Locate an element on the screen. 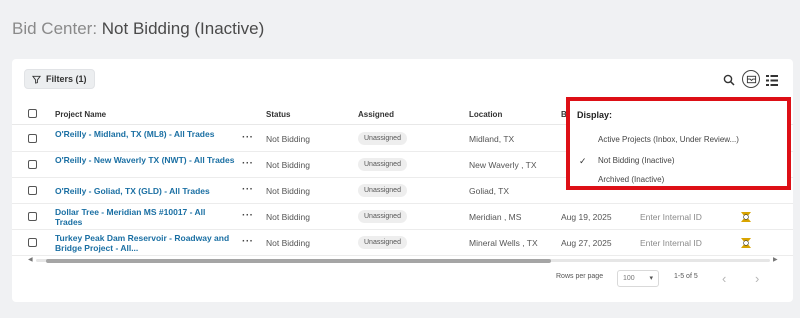 The width and height of the screenshot is (800, 318). scroll-right-arrow: ▶ is located at coordinates (775, 259).